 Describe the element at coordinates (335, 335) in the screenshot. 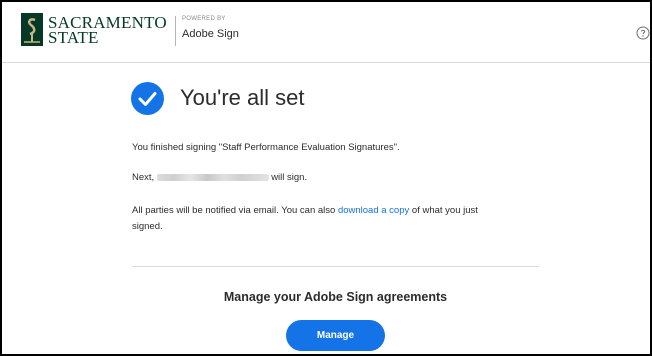

I see `manage-button: Manage` at that location.